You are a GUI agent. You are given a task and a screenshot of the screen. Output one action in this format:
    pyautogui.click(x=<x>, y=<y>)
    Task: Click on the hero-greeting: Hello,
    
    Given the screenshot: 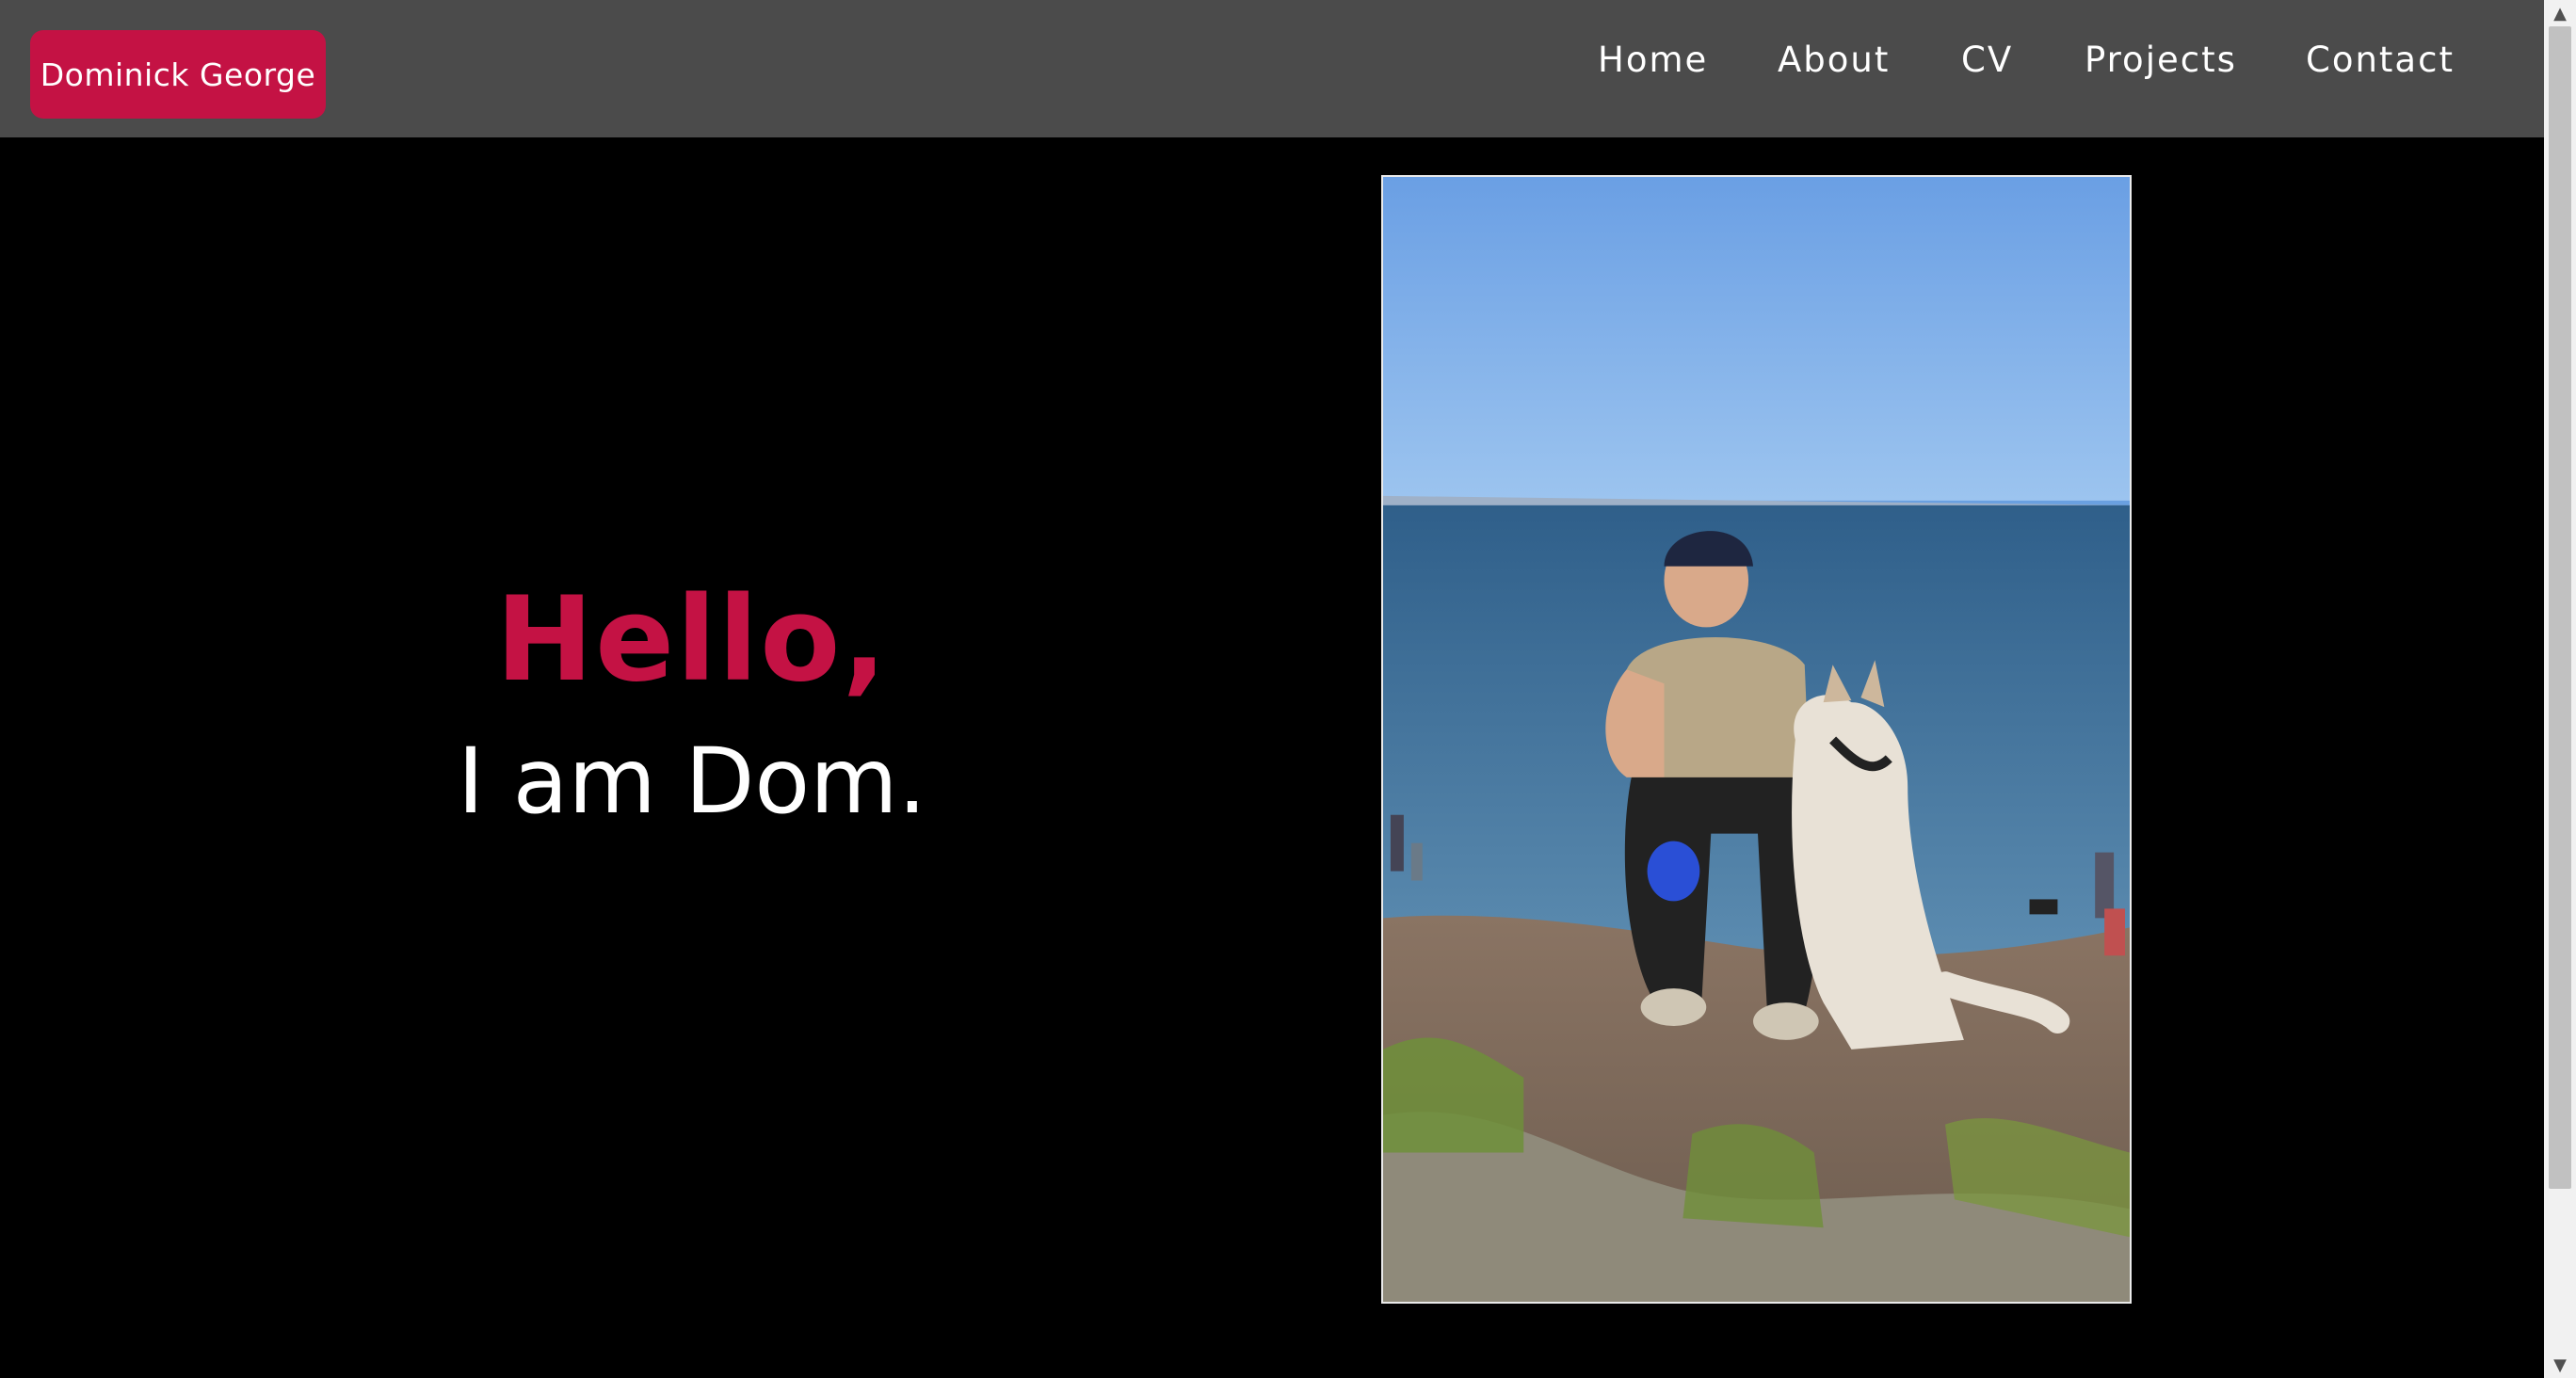 What is the action you would take?
    pyautogui.click(x=692, y=640)
    